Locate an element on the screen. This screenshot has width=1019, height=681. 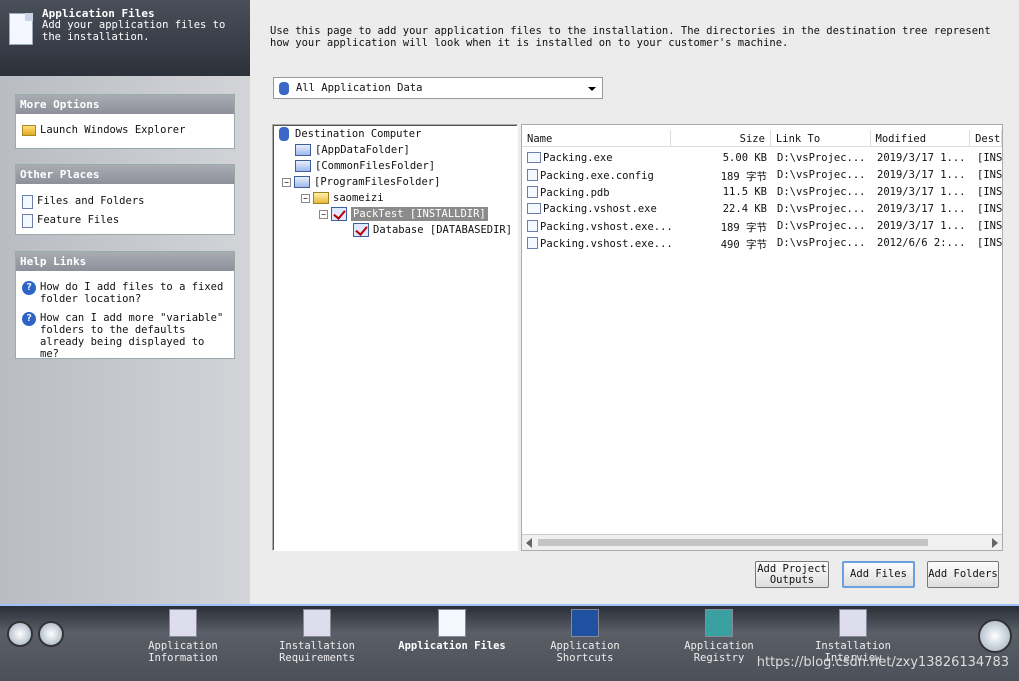
tree-node-database: Database [DATABASEDIR] is located at coordinates (432, 230).